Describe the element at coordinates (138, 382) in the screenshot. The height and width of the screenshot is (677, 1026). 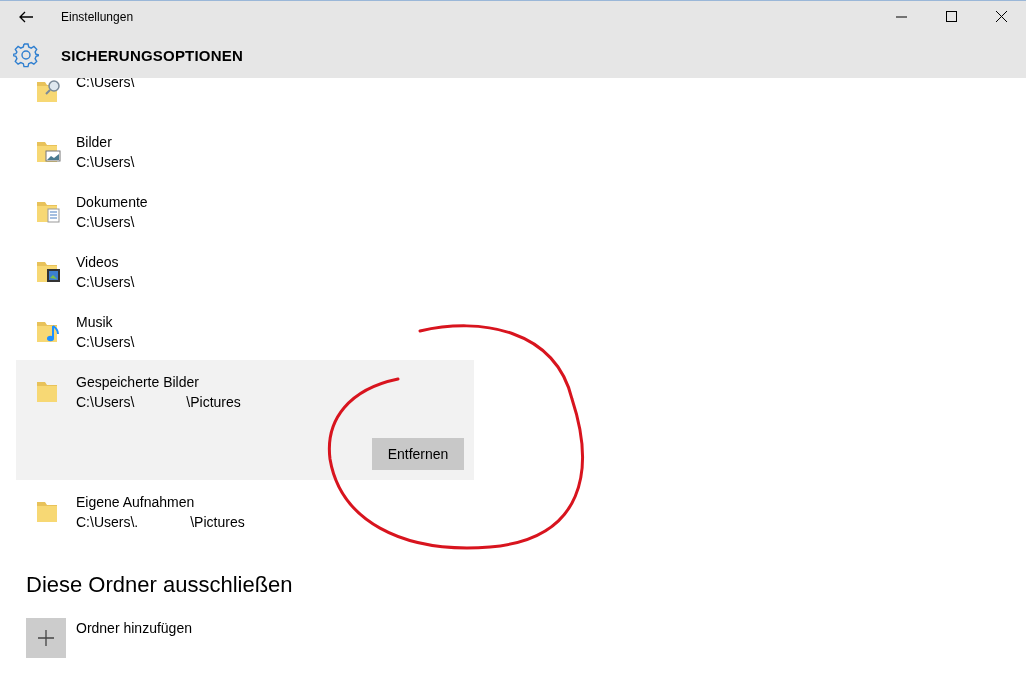
I see `folder-name: Gespeicherte Bilder` at that location.